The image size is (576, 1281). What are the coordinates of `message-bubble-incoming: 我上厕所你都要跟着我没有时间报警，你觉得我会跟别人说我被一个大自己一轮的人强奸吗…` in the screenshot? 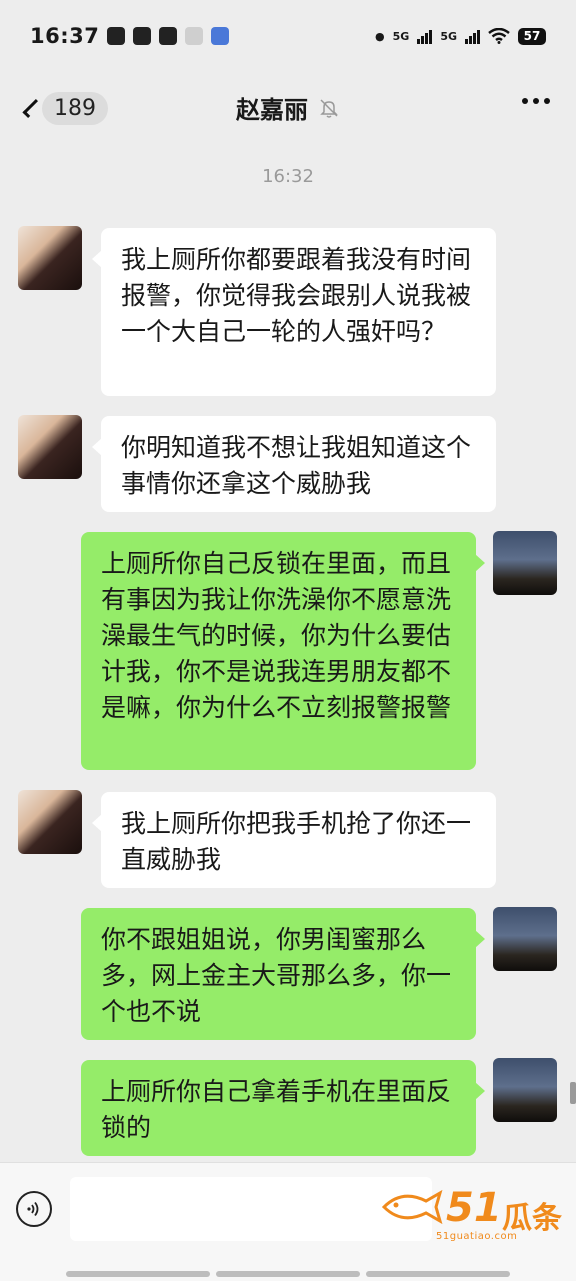 It's located at (294, 312).